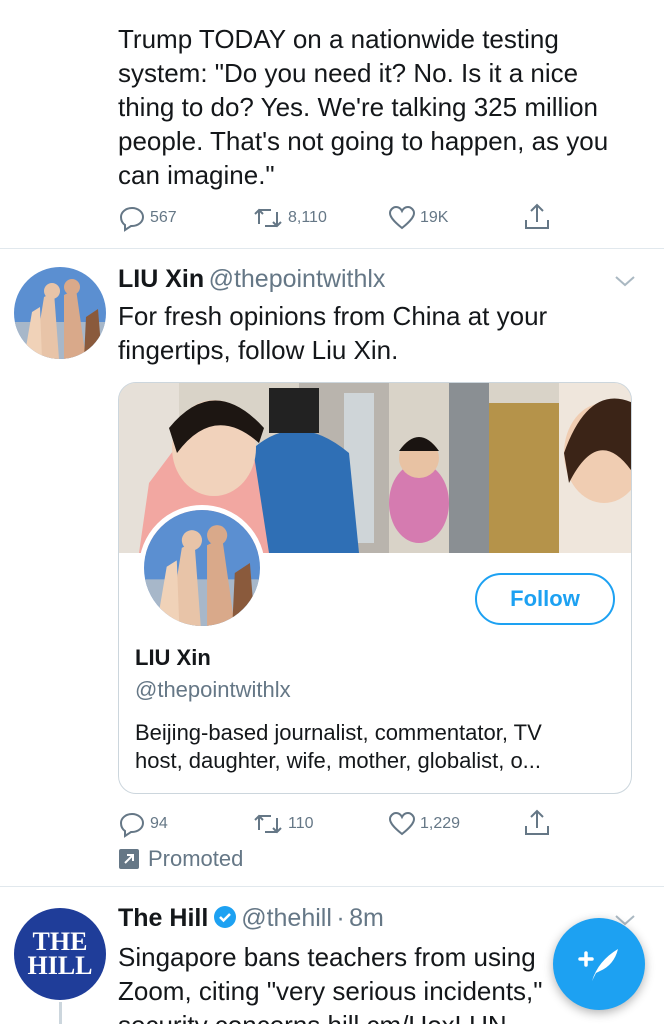  Describe the element at coordinates (307, 217) in the screenshot. I see `retweet-count: 8,110` at that location.